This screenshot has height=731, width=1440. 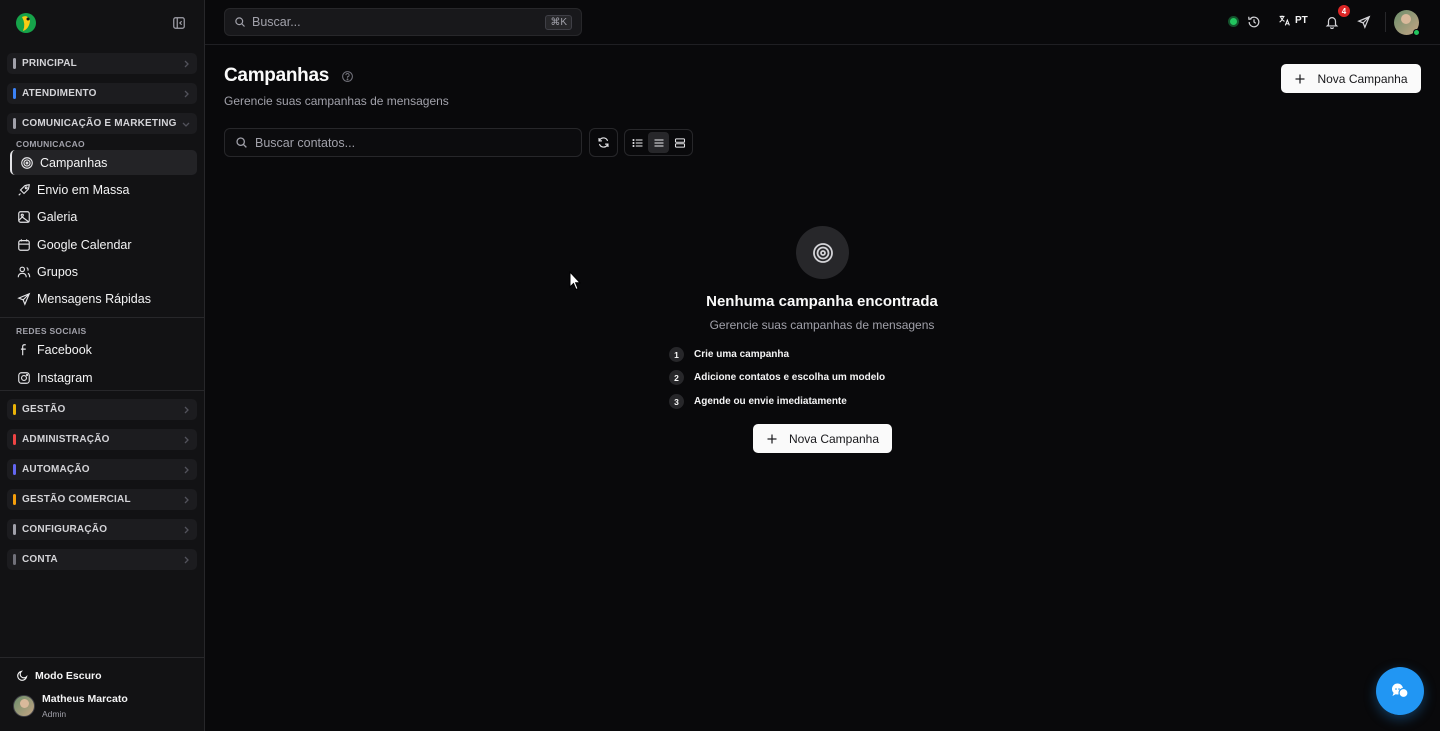 I want to click on view-cards-button, so click(x=679, y=142).